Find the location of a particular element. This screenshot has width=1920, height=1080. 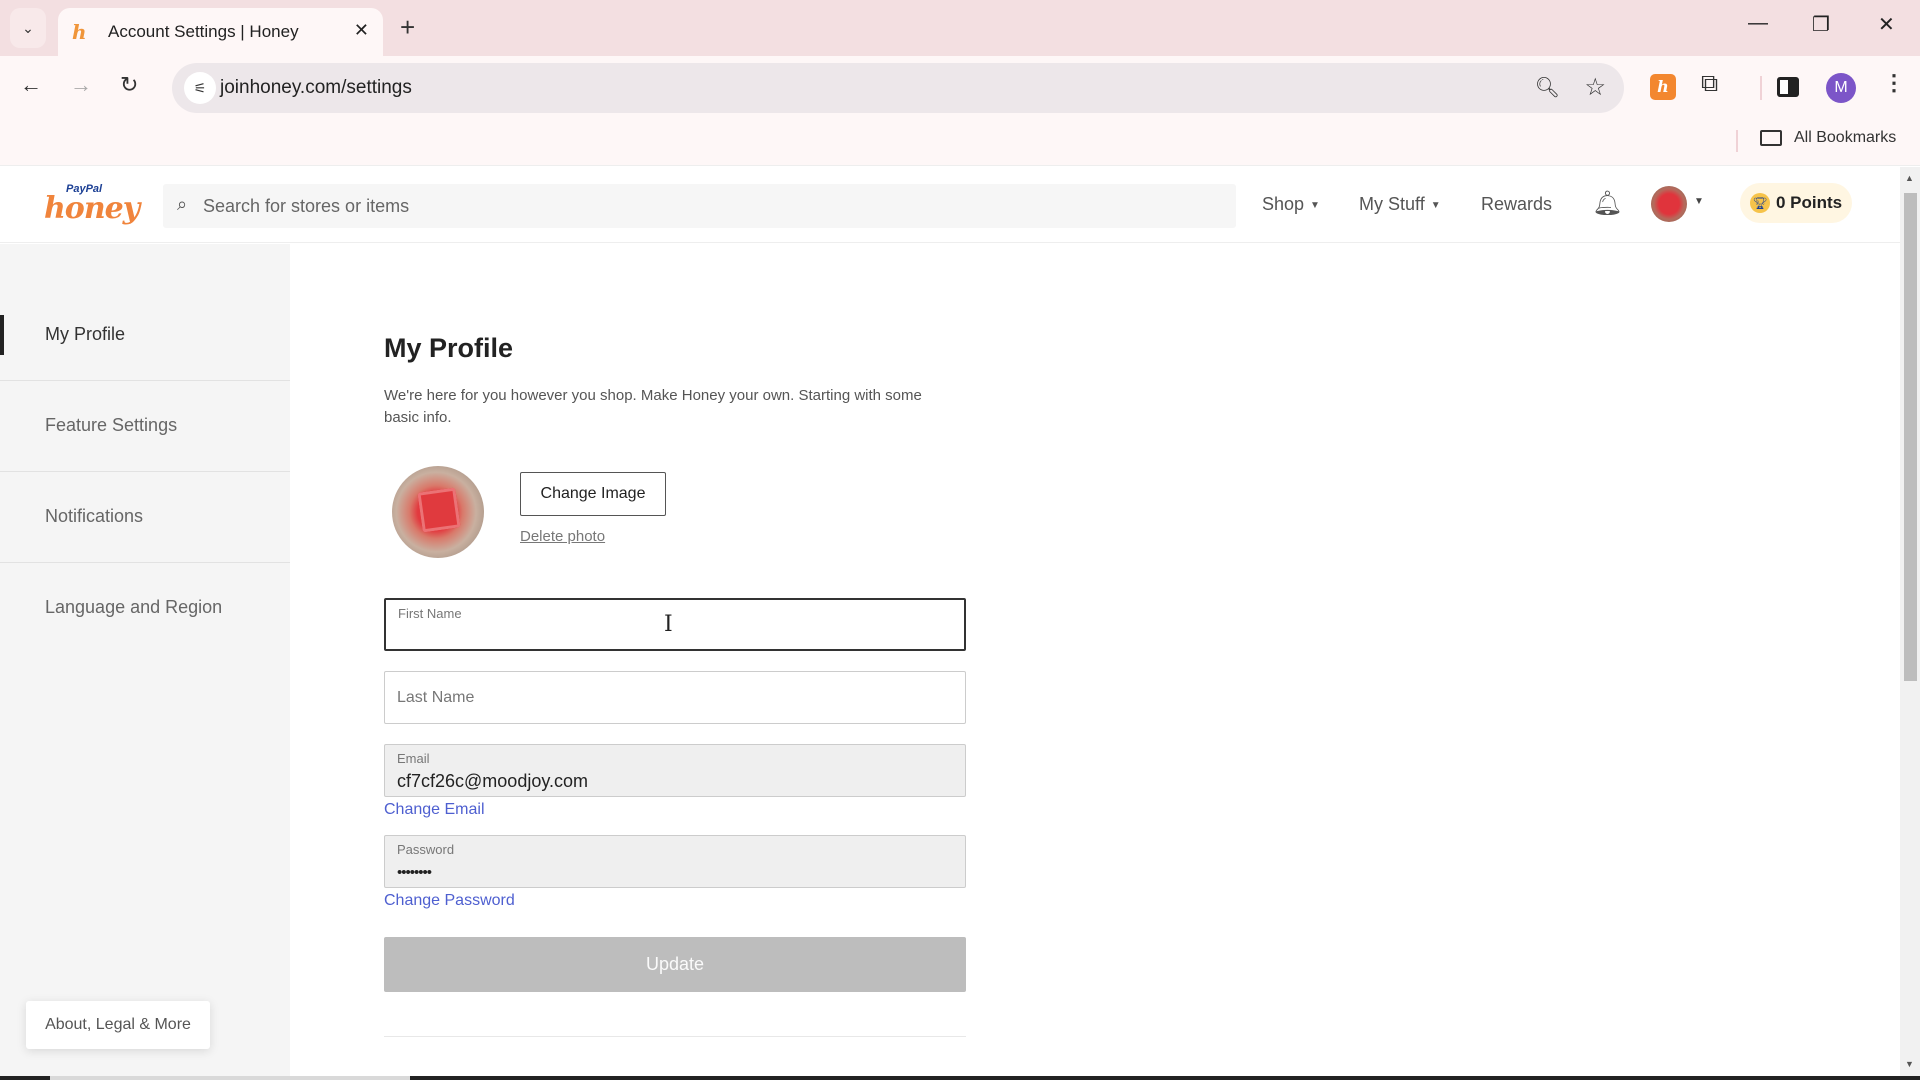

back-icon: ← is located at coordinates (31, 85).